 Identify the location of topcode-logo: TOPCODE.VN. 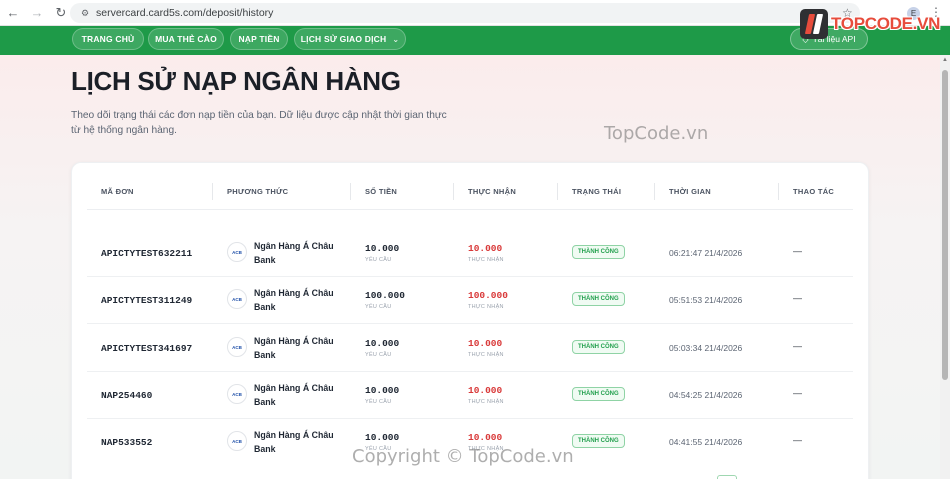
(870, 24).